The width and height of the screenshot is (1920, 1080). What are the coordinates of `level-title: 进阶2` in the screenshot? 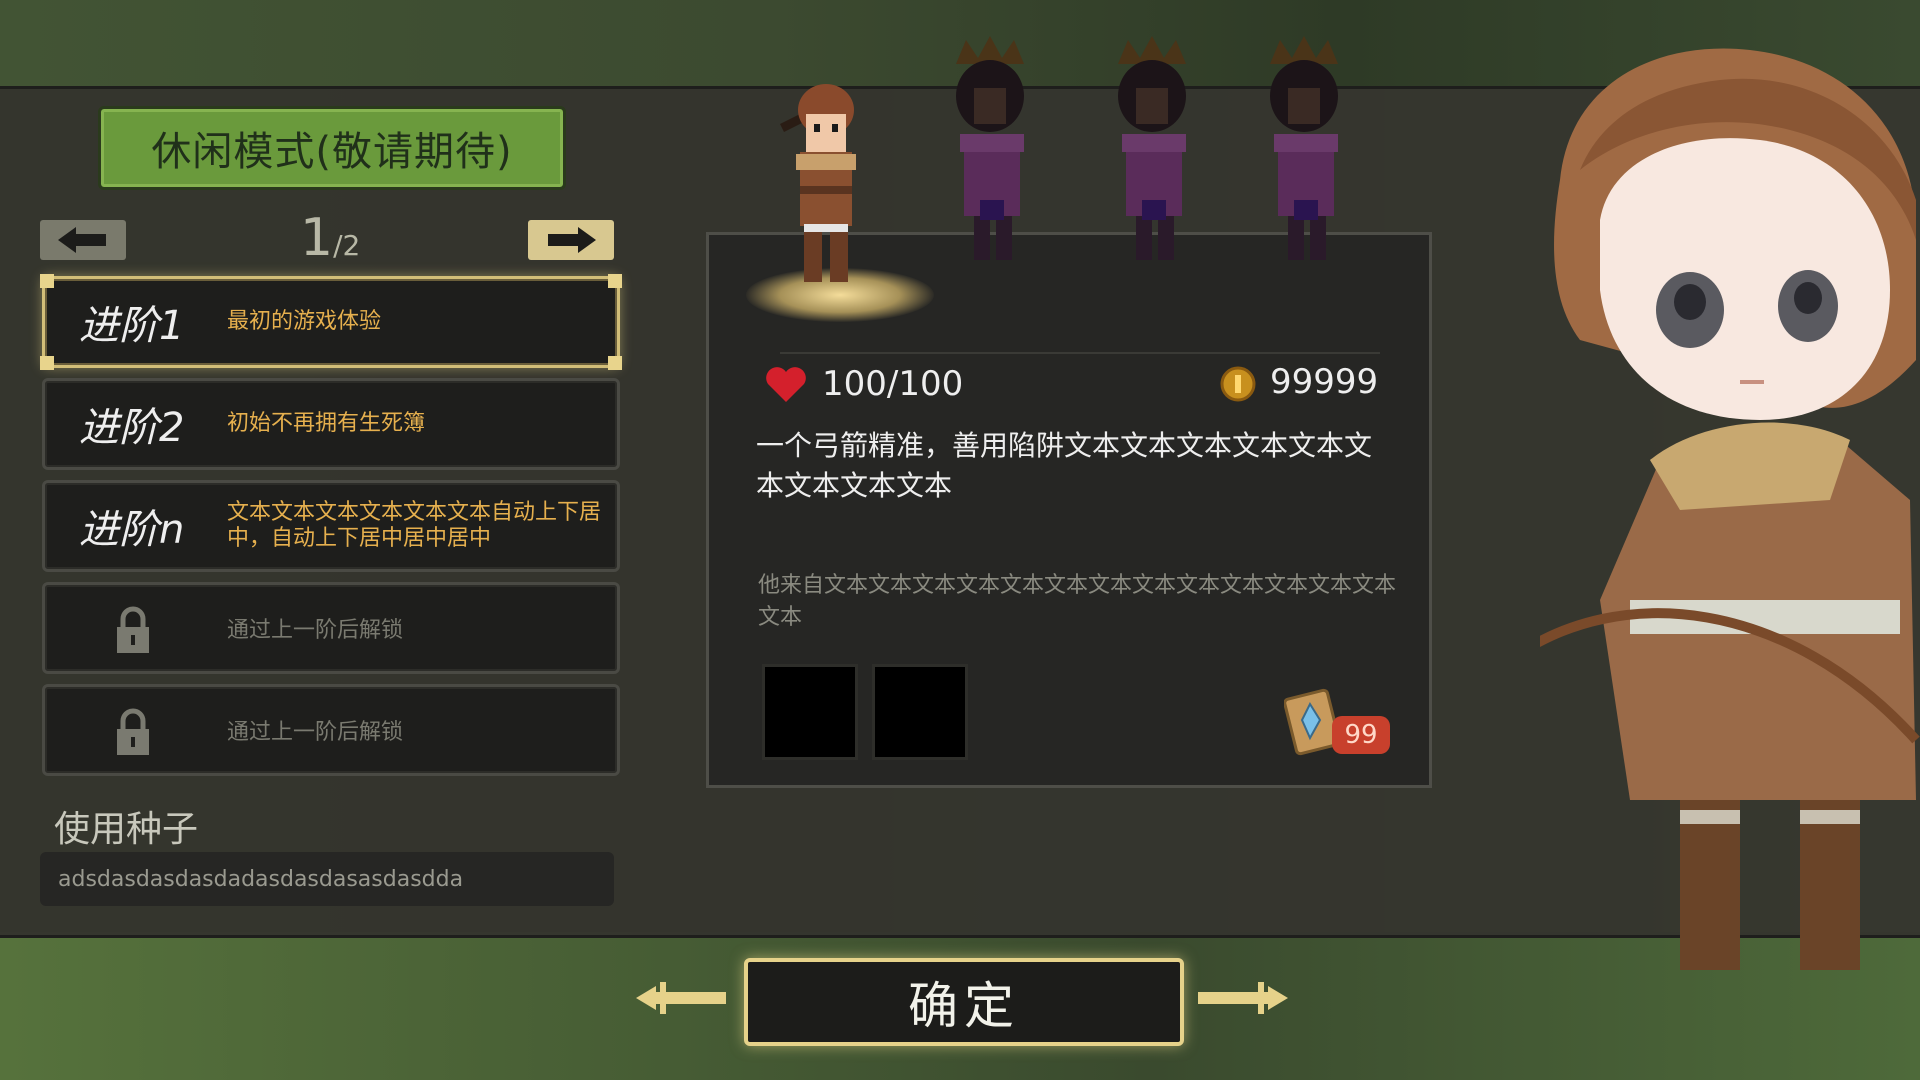 It's located at (132, 428).